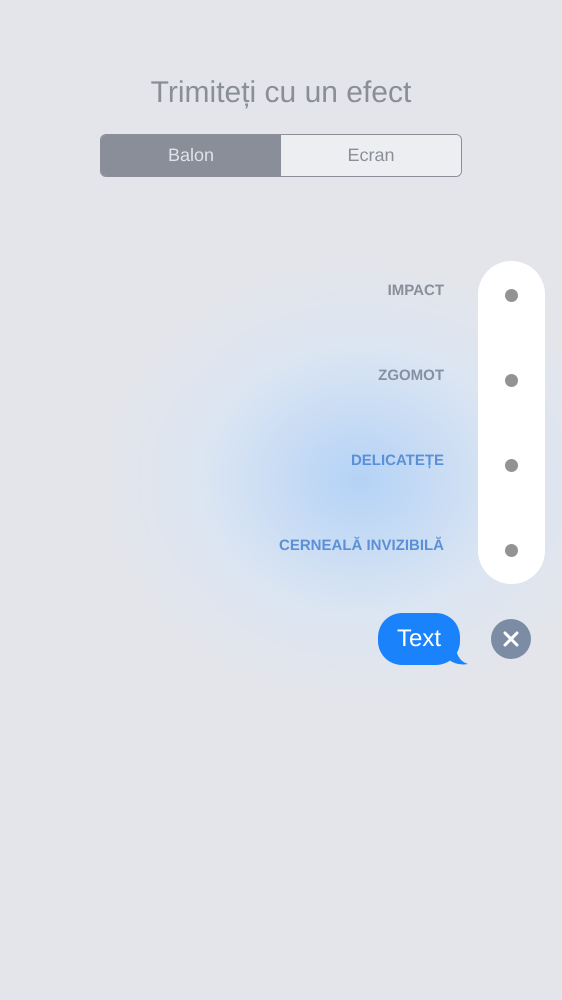 The image size is (562, 1000). What do you see at coordinates (419, 639) in the screenshot?
I see `message-bubble: Text` at bounding box center [419, 639].